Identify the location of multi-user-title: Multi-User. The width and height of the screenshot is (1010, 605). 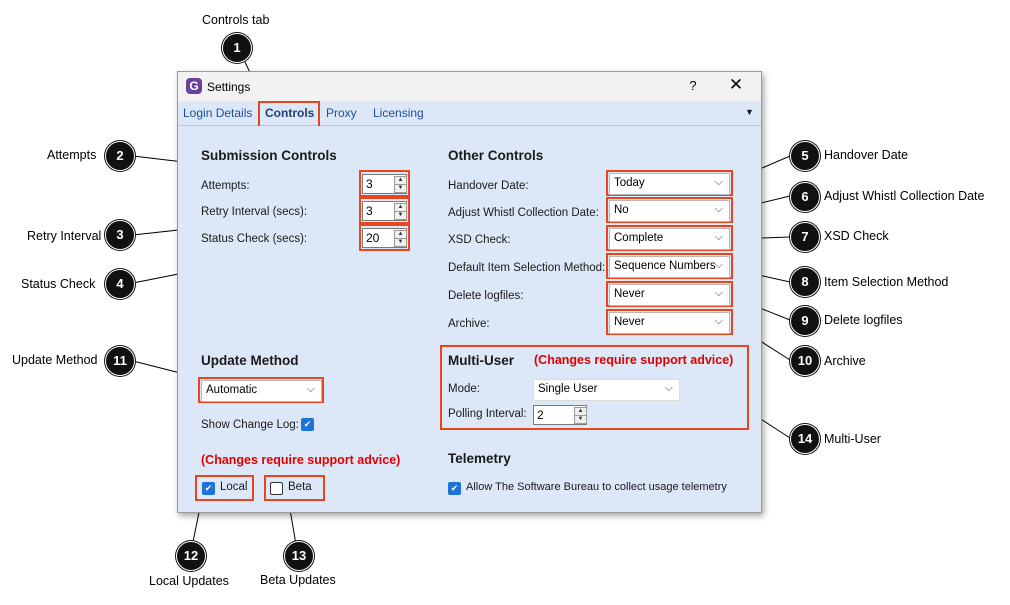
(481, 360).